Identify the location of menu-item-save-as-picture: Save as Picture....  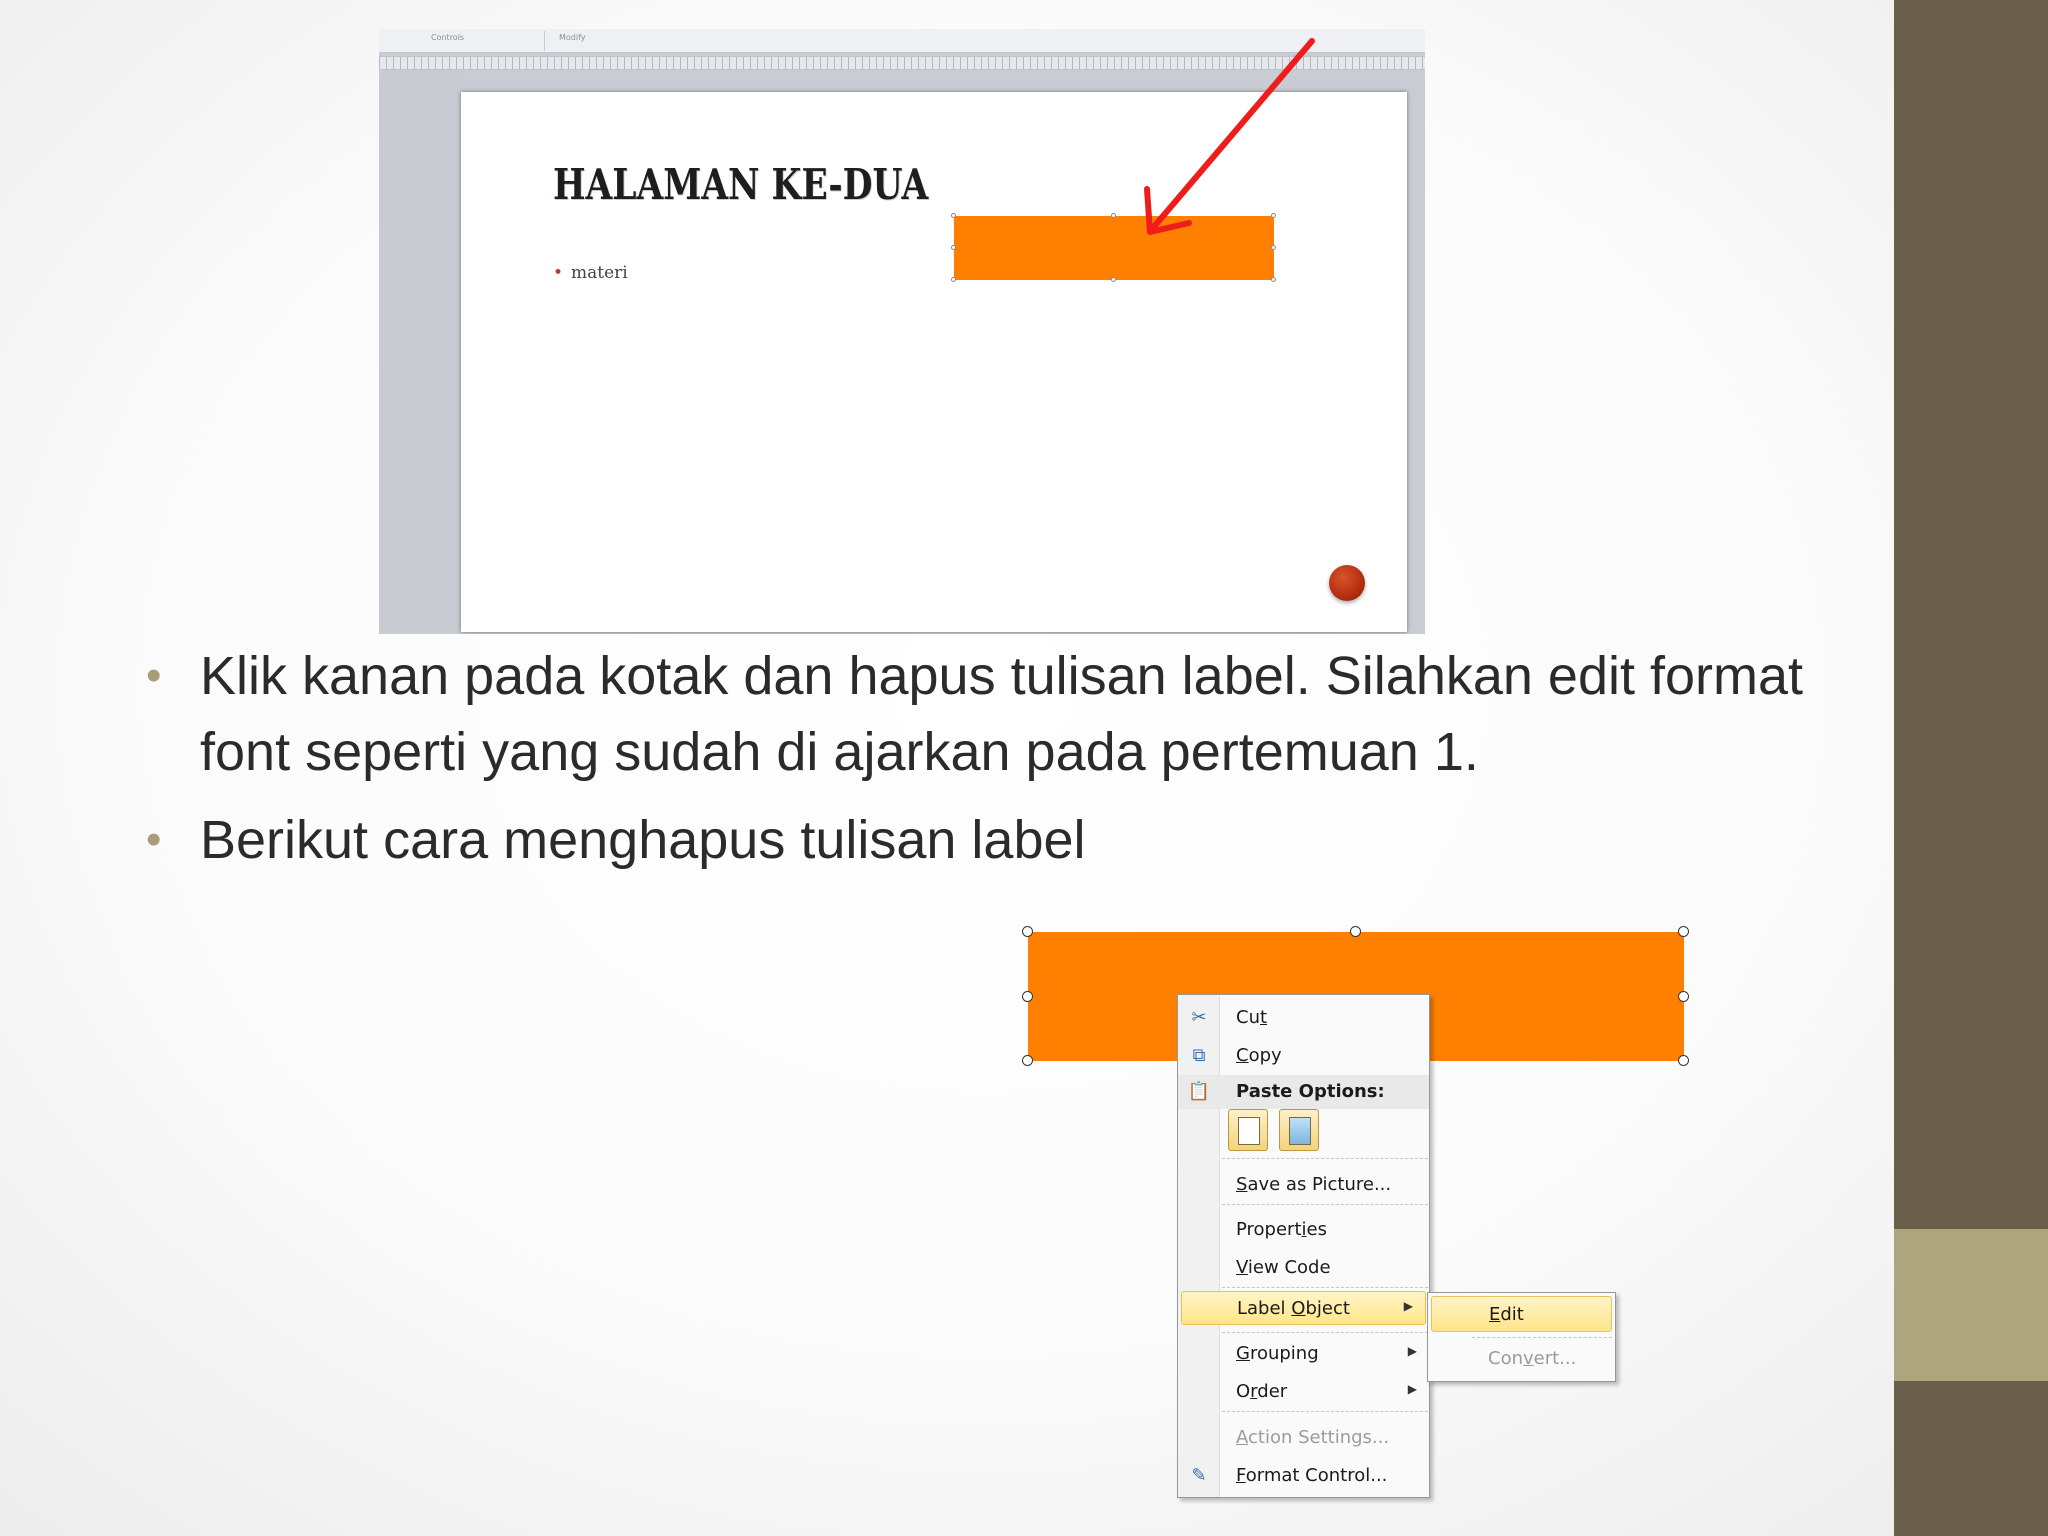
(1303, 1185).